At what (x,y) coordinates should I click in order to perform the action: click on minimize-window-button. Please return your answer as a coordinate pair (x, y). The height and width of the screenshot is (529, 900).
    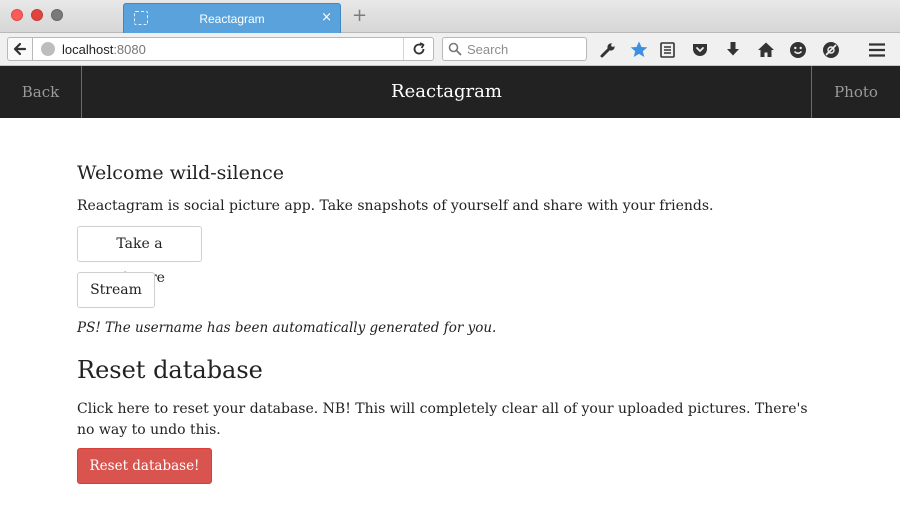
    Looking at the image, I should click on (37, 15).